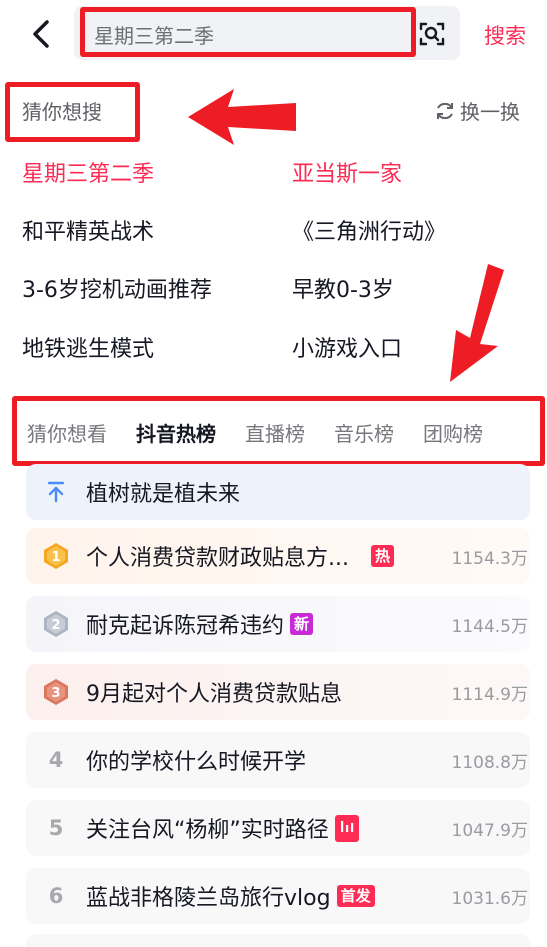  Describe the element at coordinates (347, 172) in the screenshot. I see `suggestion-item: 亚当斯一家` at that location.